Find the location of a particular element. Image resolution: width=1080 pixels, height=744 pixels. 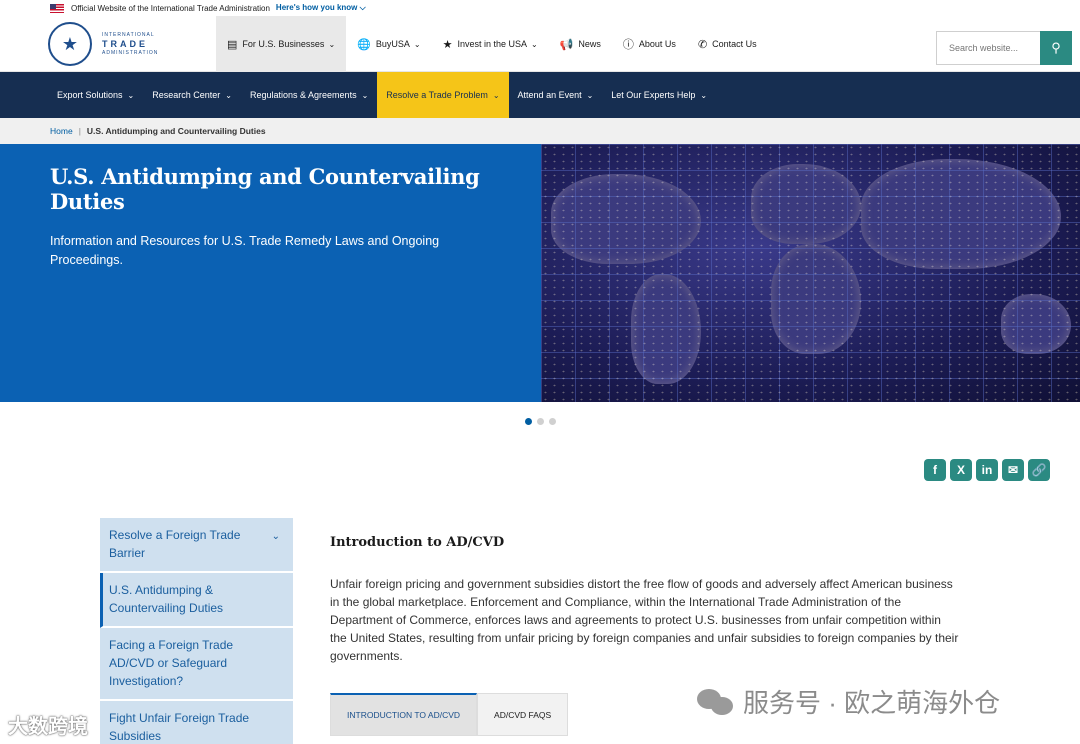

main-nav-label: Research Center is located at coordinates (186, 95).